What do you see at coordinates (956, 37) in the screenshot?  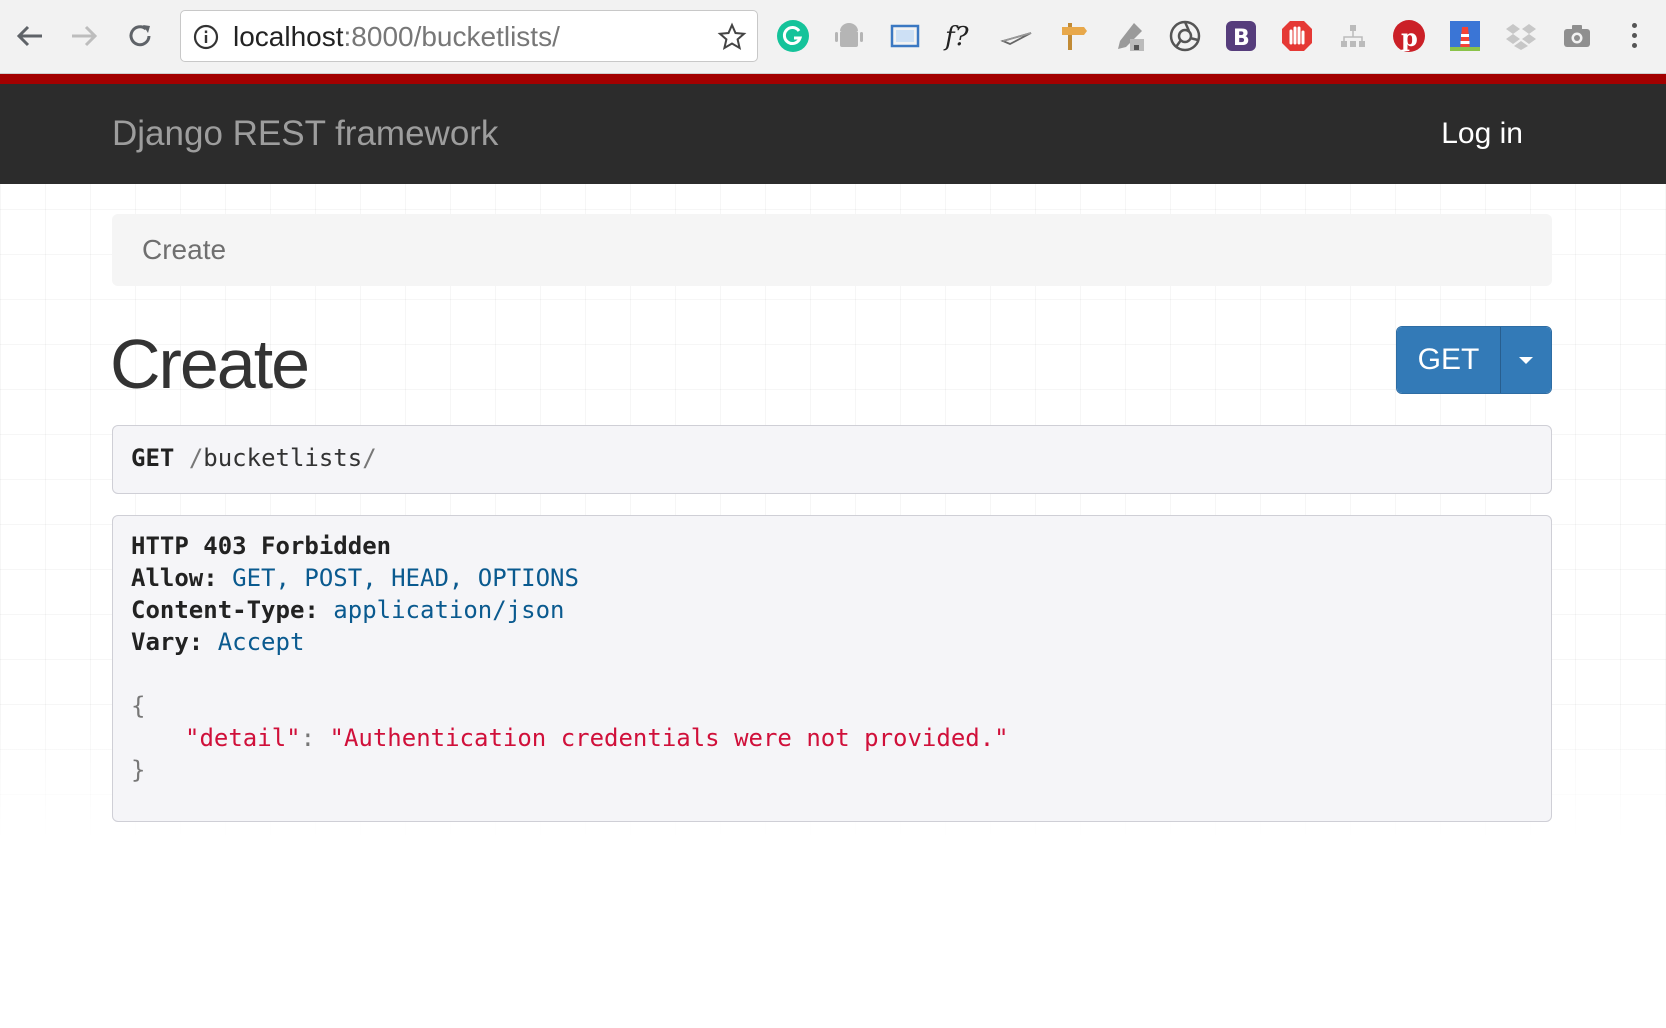 I see `svg-text: f?` at bounding box center [956, 37].